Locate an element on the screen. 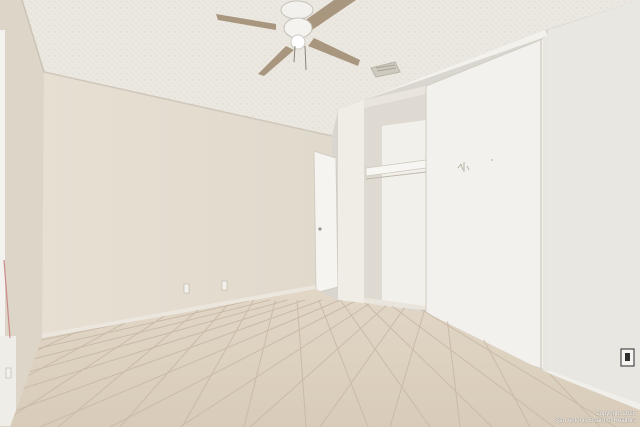 The image size is (640, 427). window-trim is located at coordinates (2, 185).